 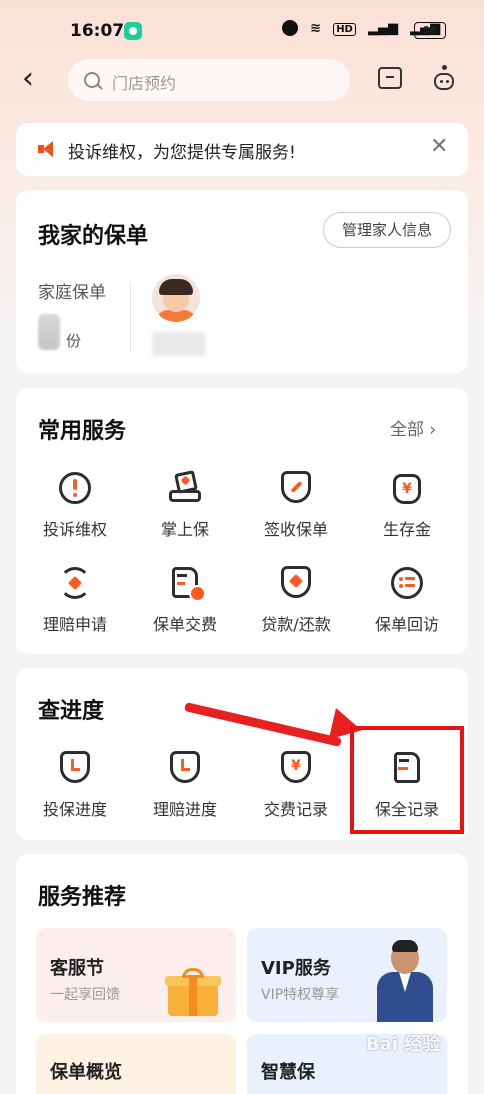 I want to click on money-bag-icon: ¥, so click(x=407, y=488).